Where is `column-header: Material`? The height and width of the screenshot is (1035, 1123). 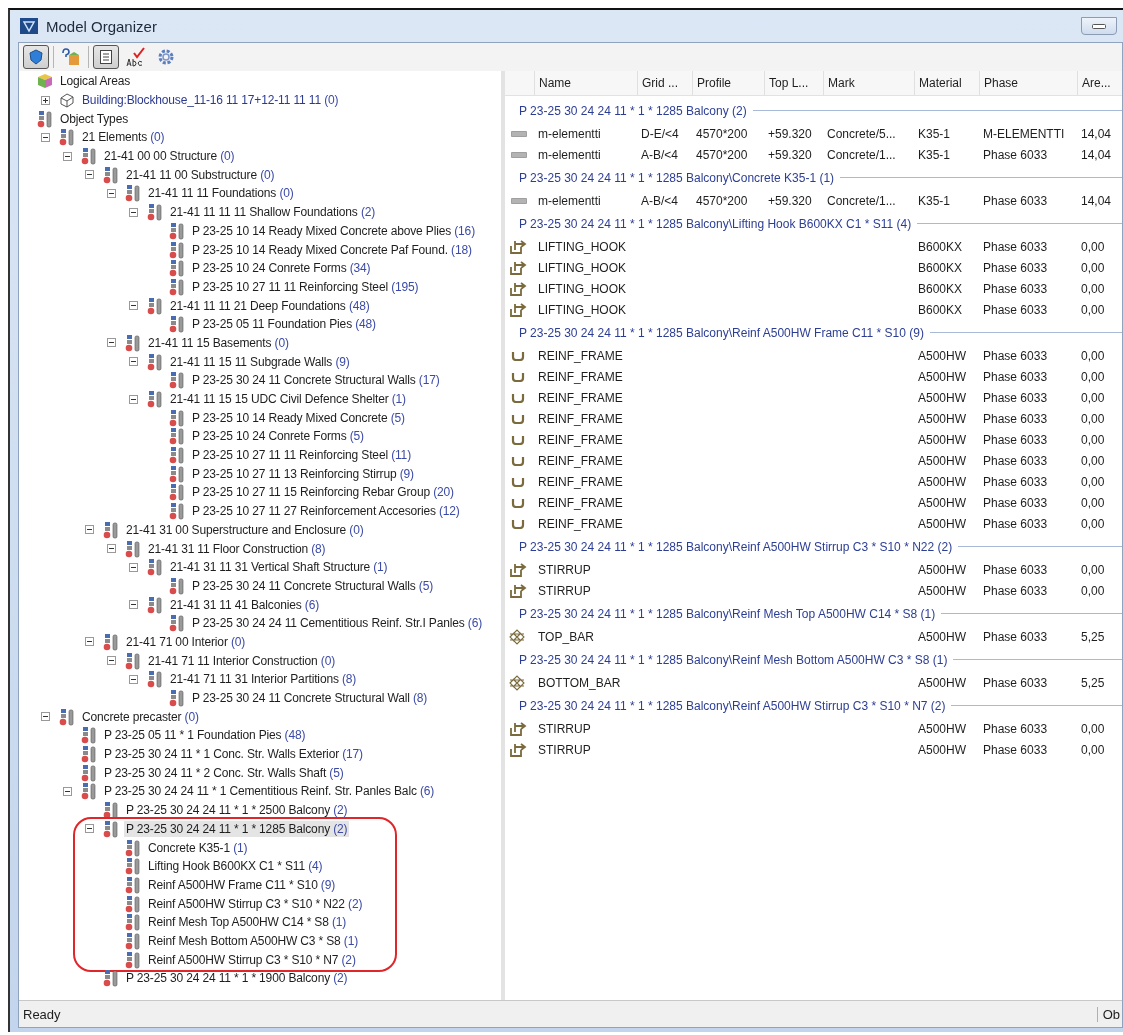
column-header: Material is located at coordinates (947, 83).